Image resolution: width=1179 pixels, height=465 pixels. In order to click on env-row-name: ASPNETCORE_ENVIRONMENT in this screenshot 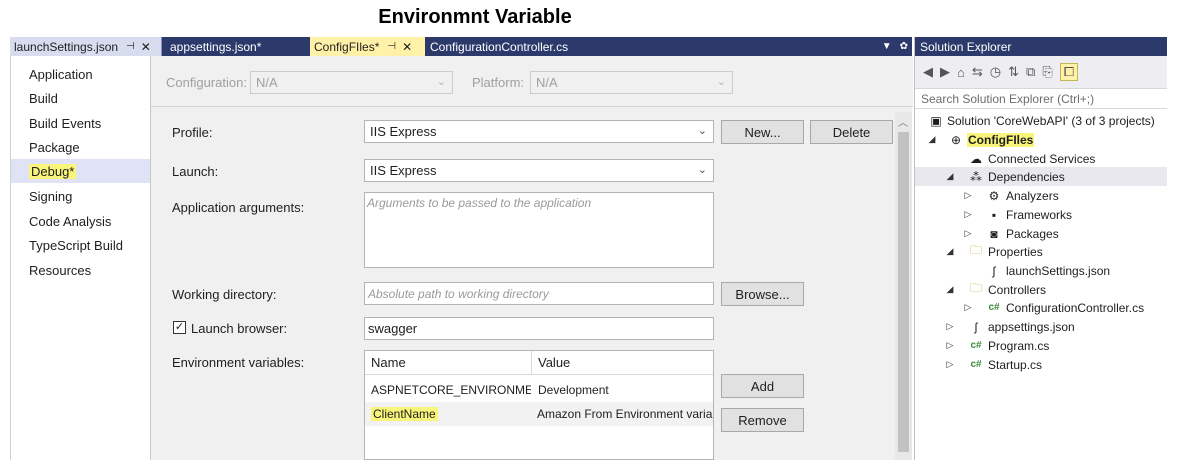, I will do `click(448, 390)`.